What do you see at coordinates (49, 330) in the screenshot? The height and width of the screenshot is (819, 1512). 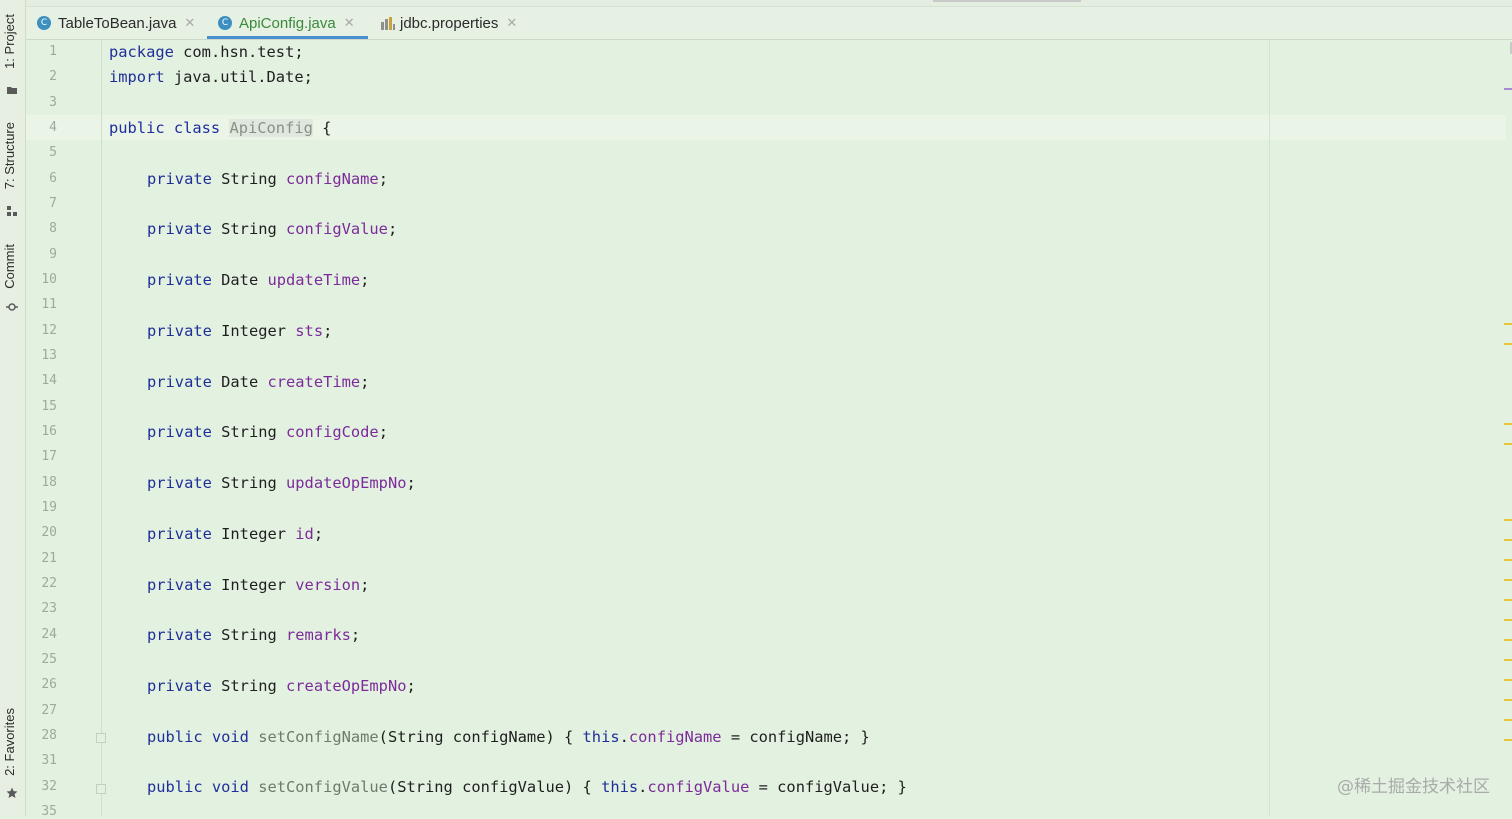 I see `line-number: 12` at bounding box center [49, 330].